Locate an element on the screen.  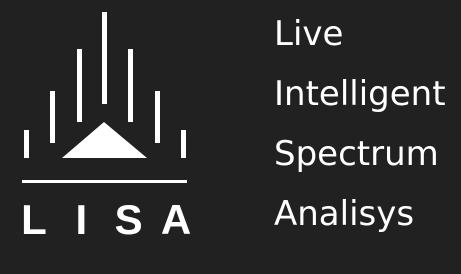
tagline-line-live: Live is located at coordinates (309, 34).